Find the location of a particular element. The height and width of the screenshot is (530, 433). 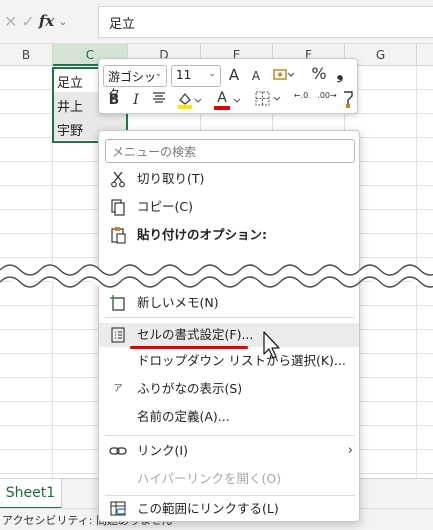

fill-color-button is located at coordinates (189, 102).